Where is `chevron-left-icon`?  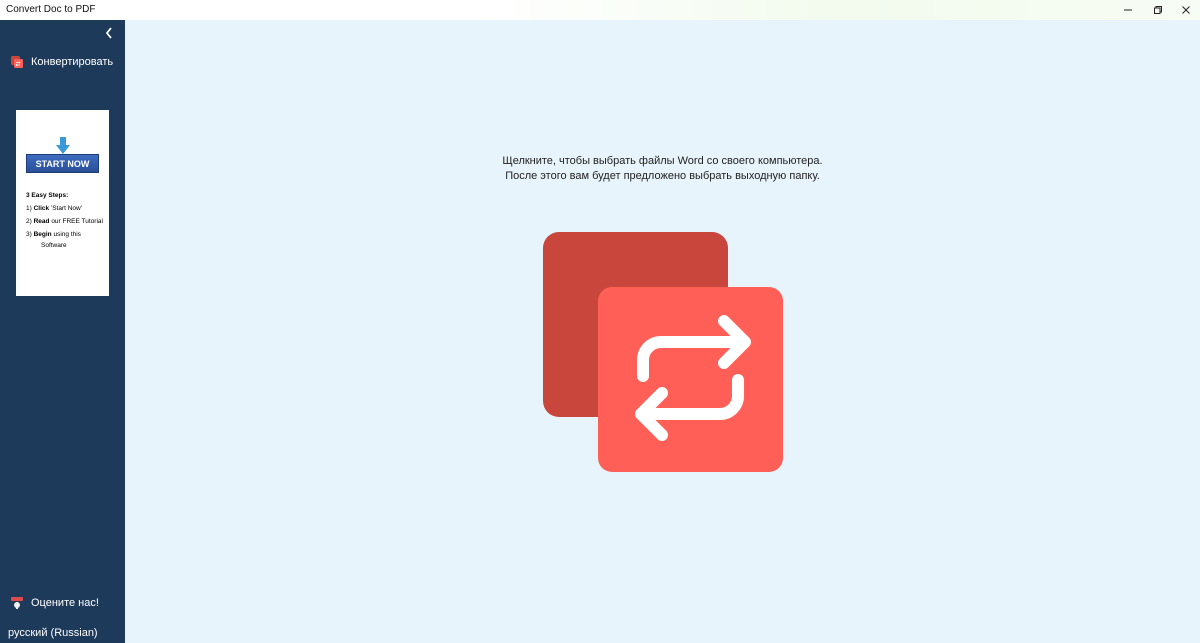 chevron-left-icon is located at coordinates (108, 33).